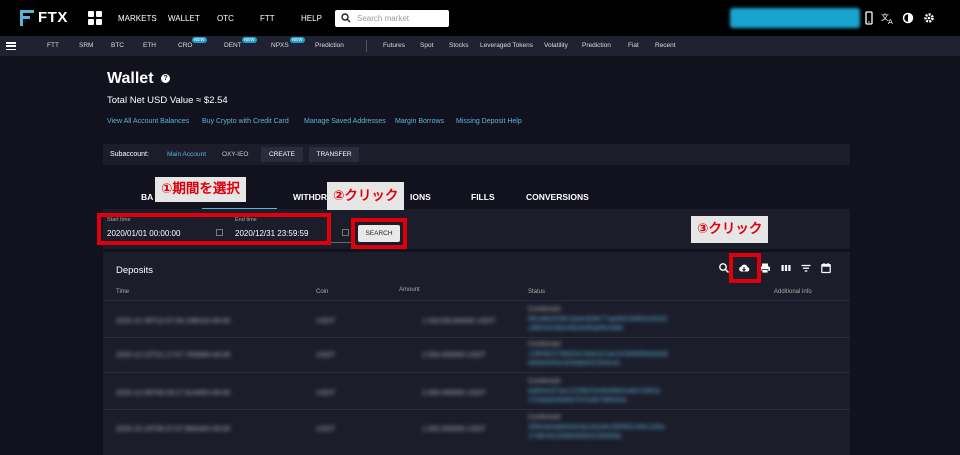 The width and height of the screenshot is (960, 455). I want to click on deposit-txid-link: 27b4bdcb6d0d797fc8679893ea, so click(577, 400).